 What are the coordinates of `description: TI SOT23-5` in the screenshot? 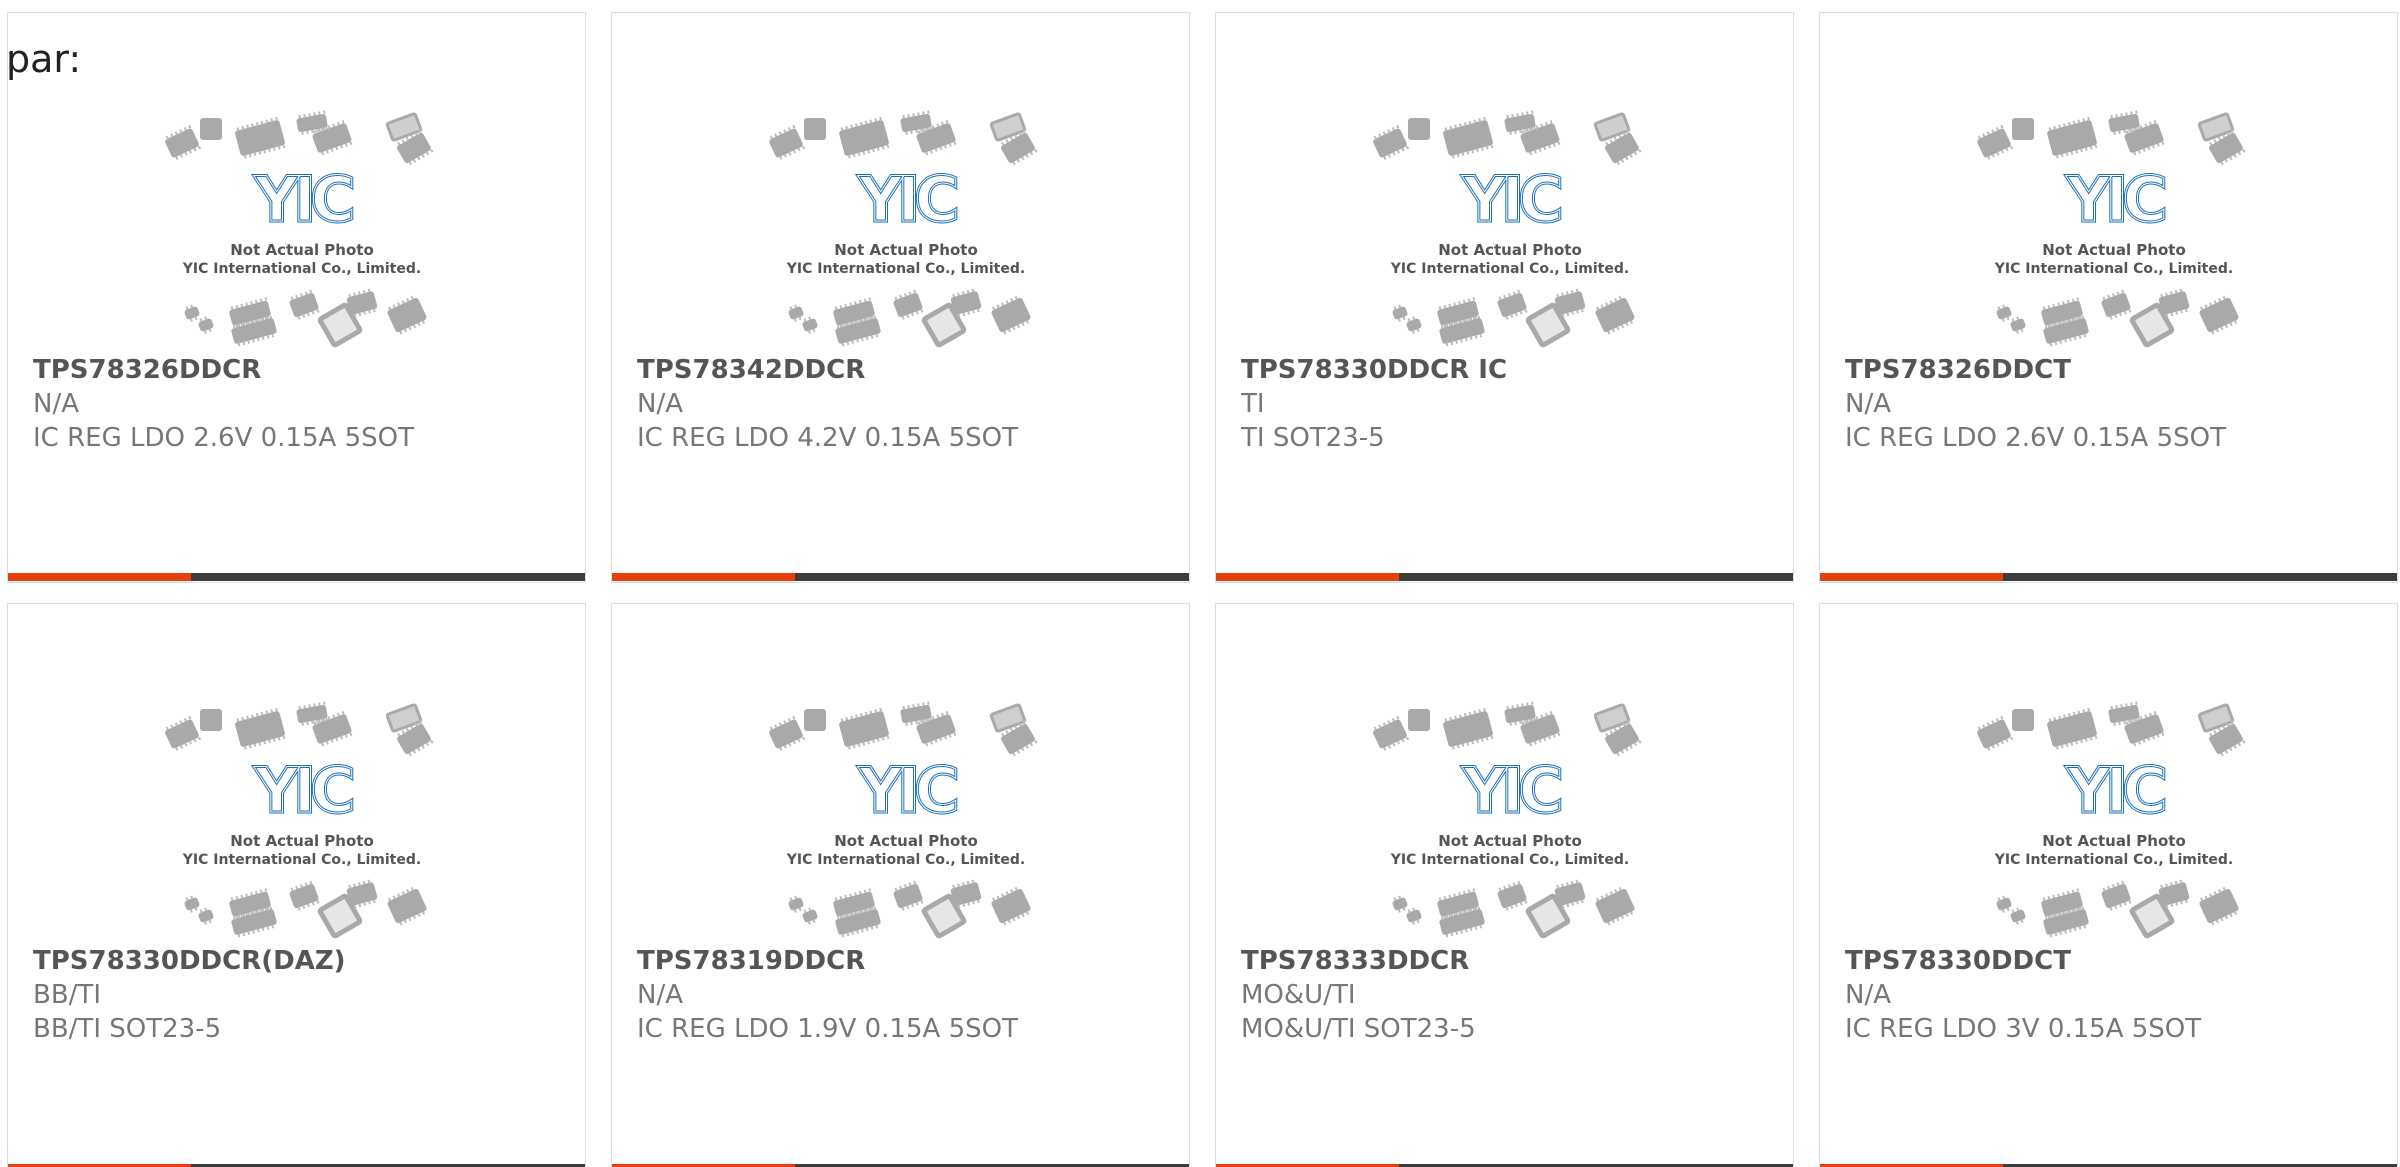 It's located at (1313, 438).